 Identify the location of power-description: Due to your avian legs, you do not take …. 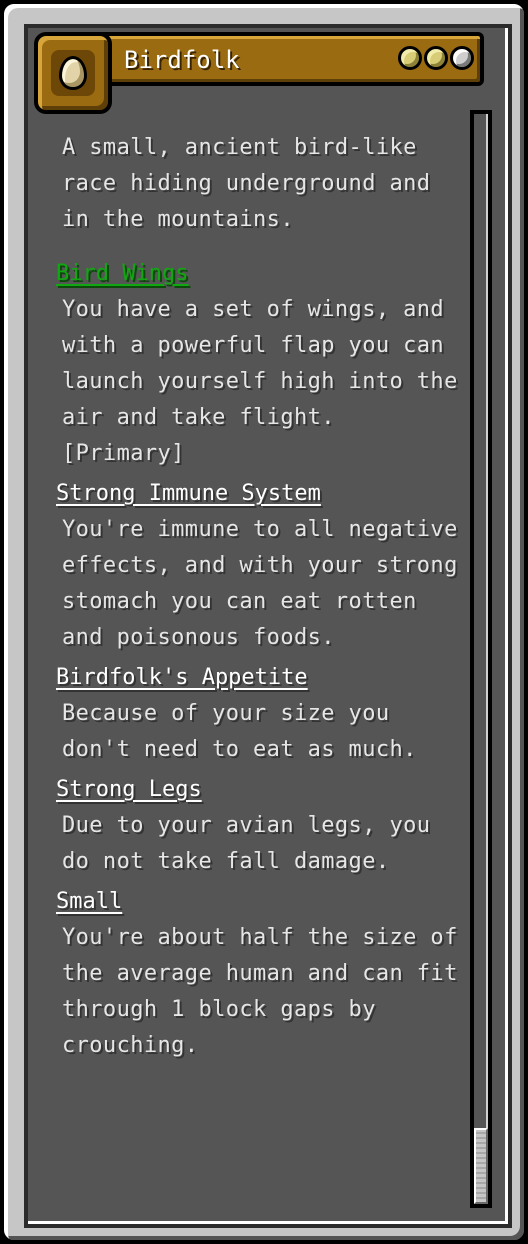
(246, 843).